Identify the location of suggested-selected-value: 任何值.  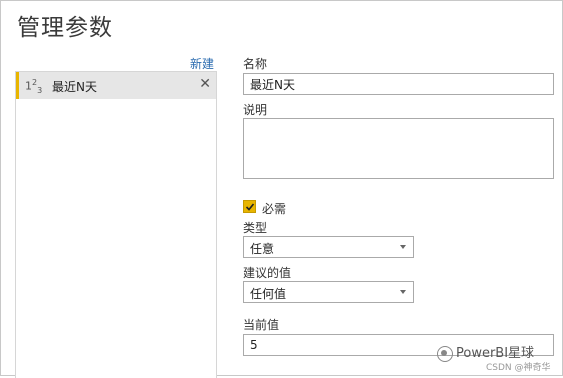
(268, 294).